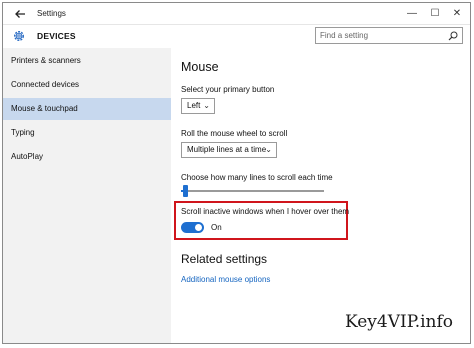 This screenshot has width=474, height=348. What do you see at coordinates (56, 36) in the screenshot?
I see `section-title: DEVICES` at bounding box center [56, 36].